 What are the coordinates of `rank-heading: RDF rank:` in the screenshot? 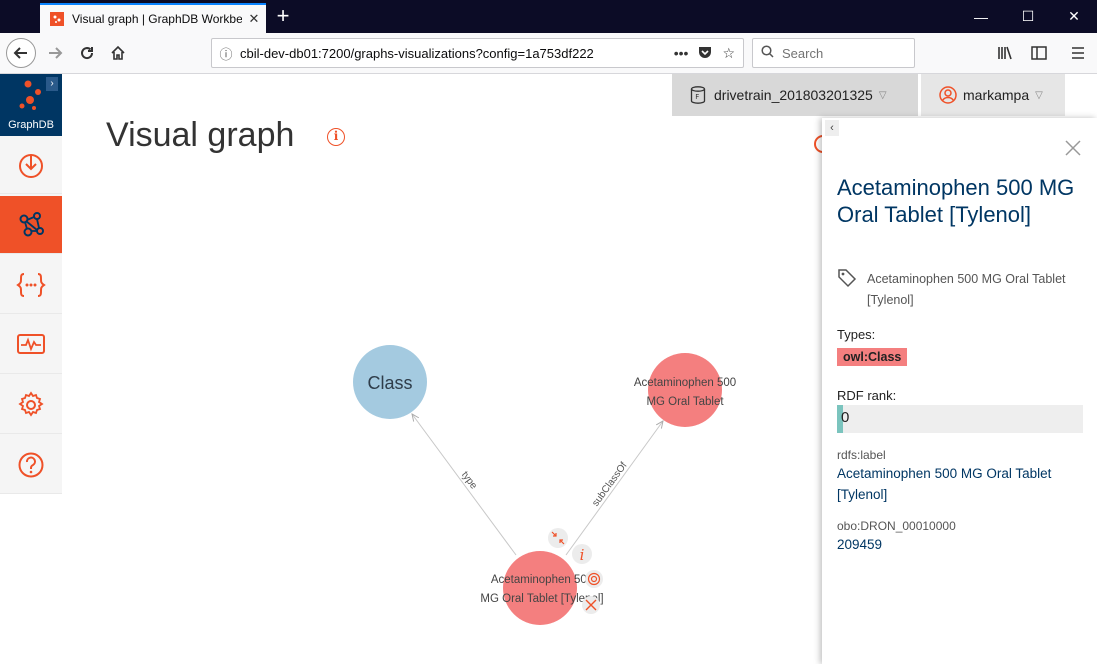 It's located at (867, 395).